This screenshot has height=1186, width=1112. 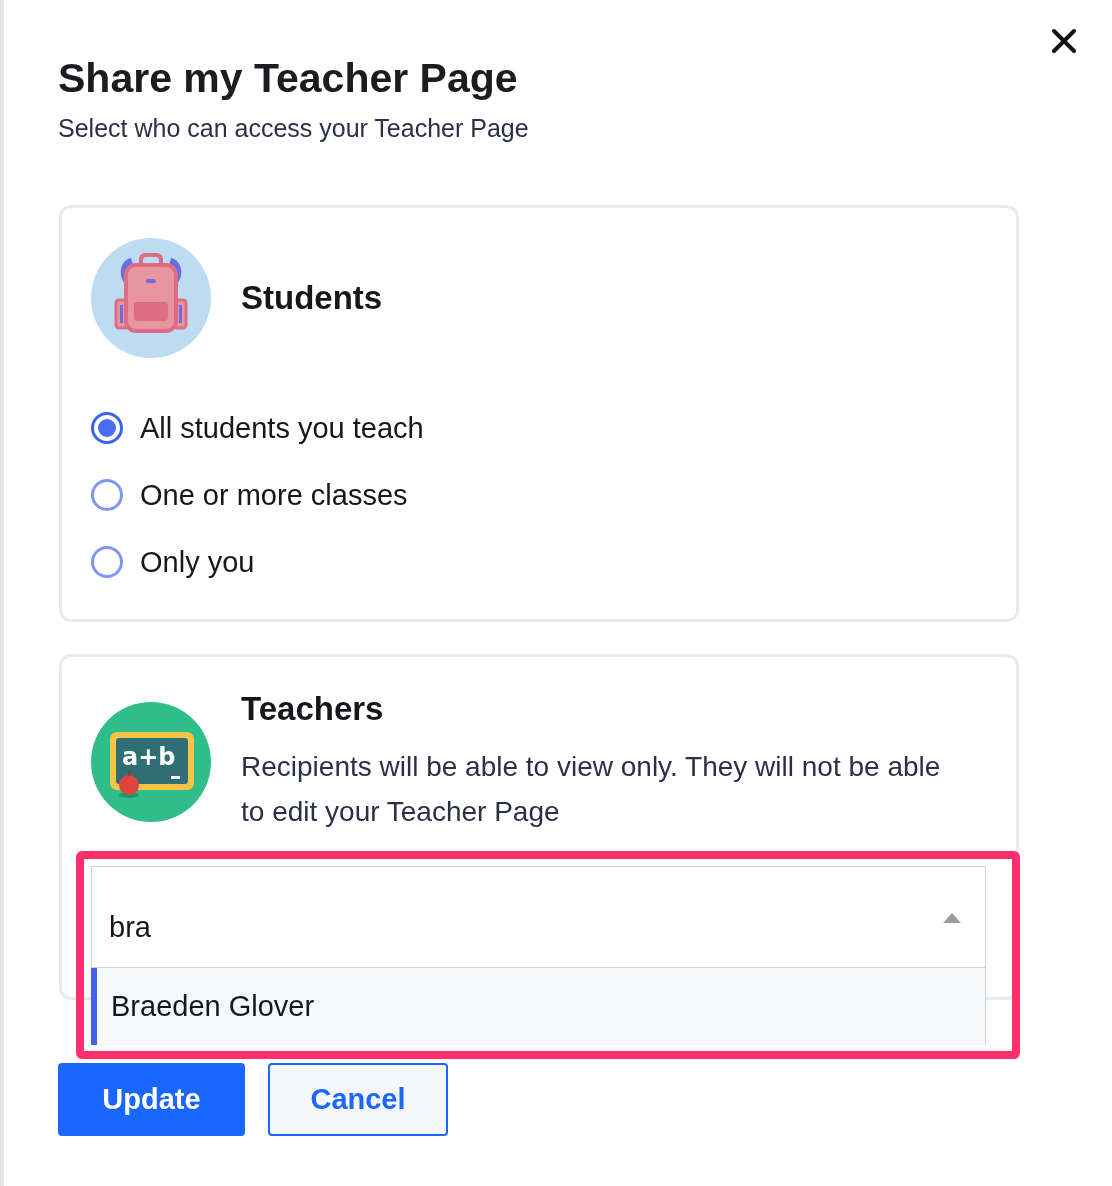 I want to click on backpack-icon, so click(x=151, y=298).